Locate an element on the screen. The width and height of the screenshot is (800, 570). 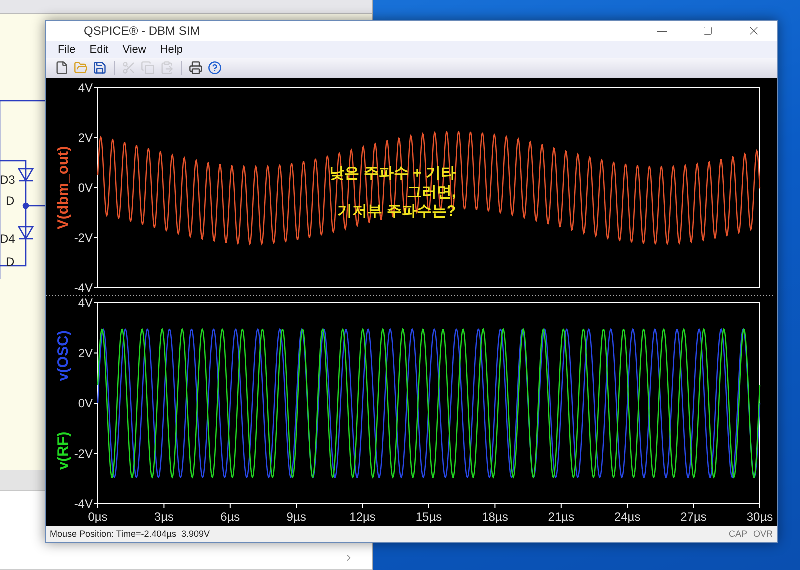
status-text: Mouse Position: Time=-2.404µs 3.909V is located at coordinates (131, 534).